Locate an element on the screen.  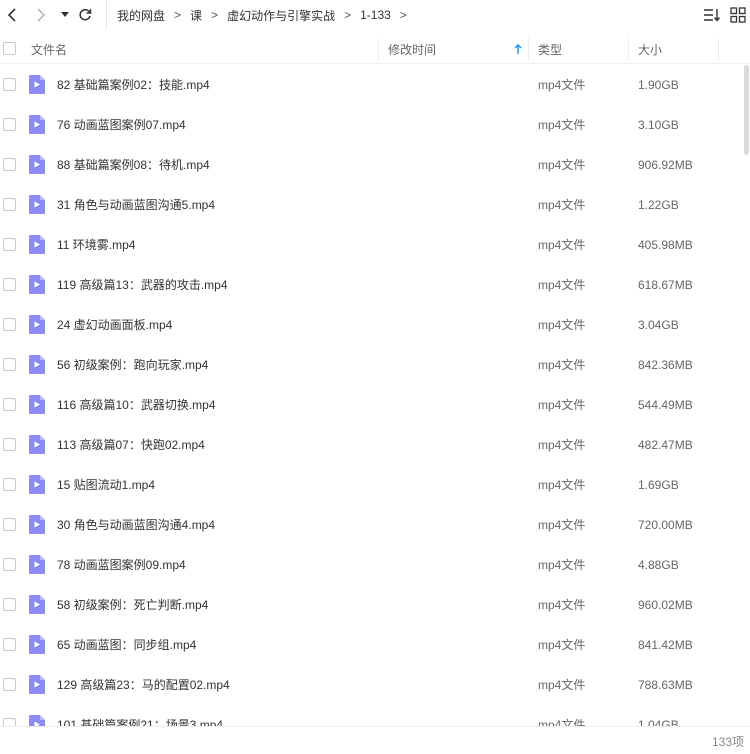
file-name: 116 高级篇10：武器切换.mp4 is located at coordinates (136, 405).